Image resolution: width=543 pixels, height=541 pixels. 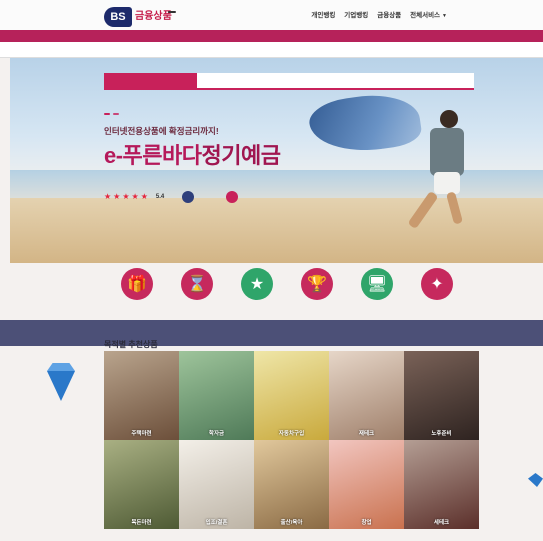 I want to click on topnav-corporate: 기업뱅킹, so click(x=356, y=14).